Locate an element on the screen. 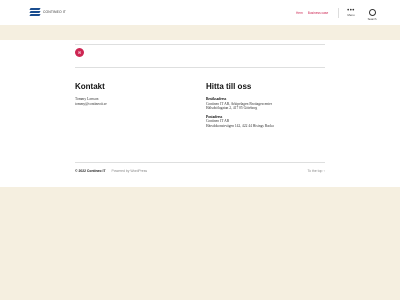  to-the-top-link: To the top ↑ is located at coordinates (316, 171).